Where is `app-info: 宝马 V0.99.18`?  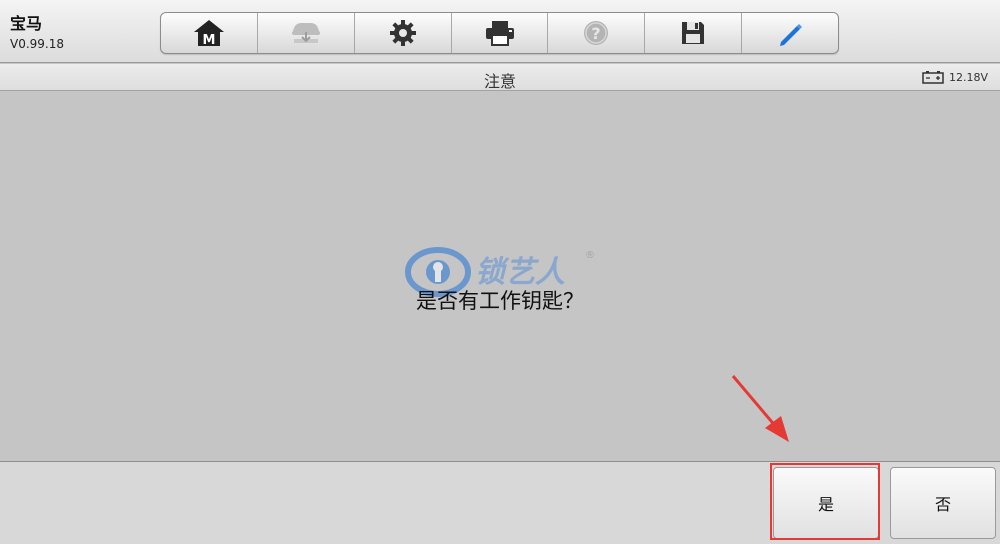 app-info: 宝马 V0.99.18 is located at coordinates (37, 33).